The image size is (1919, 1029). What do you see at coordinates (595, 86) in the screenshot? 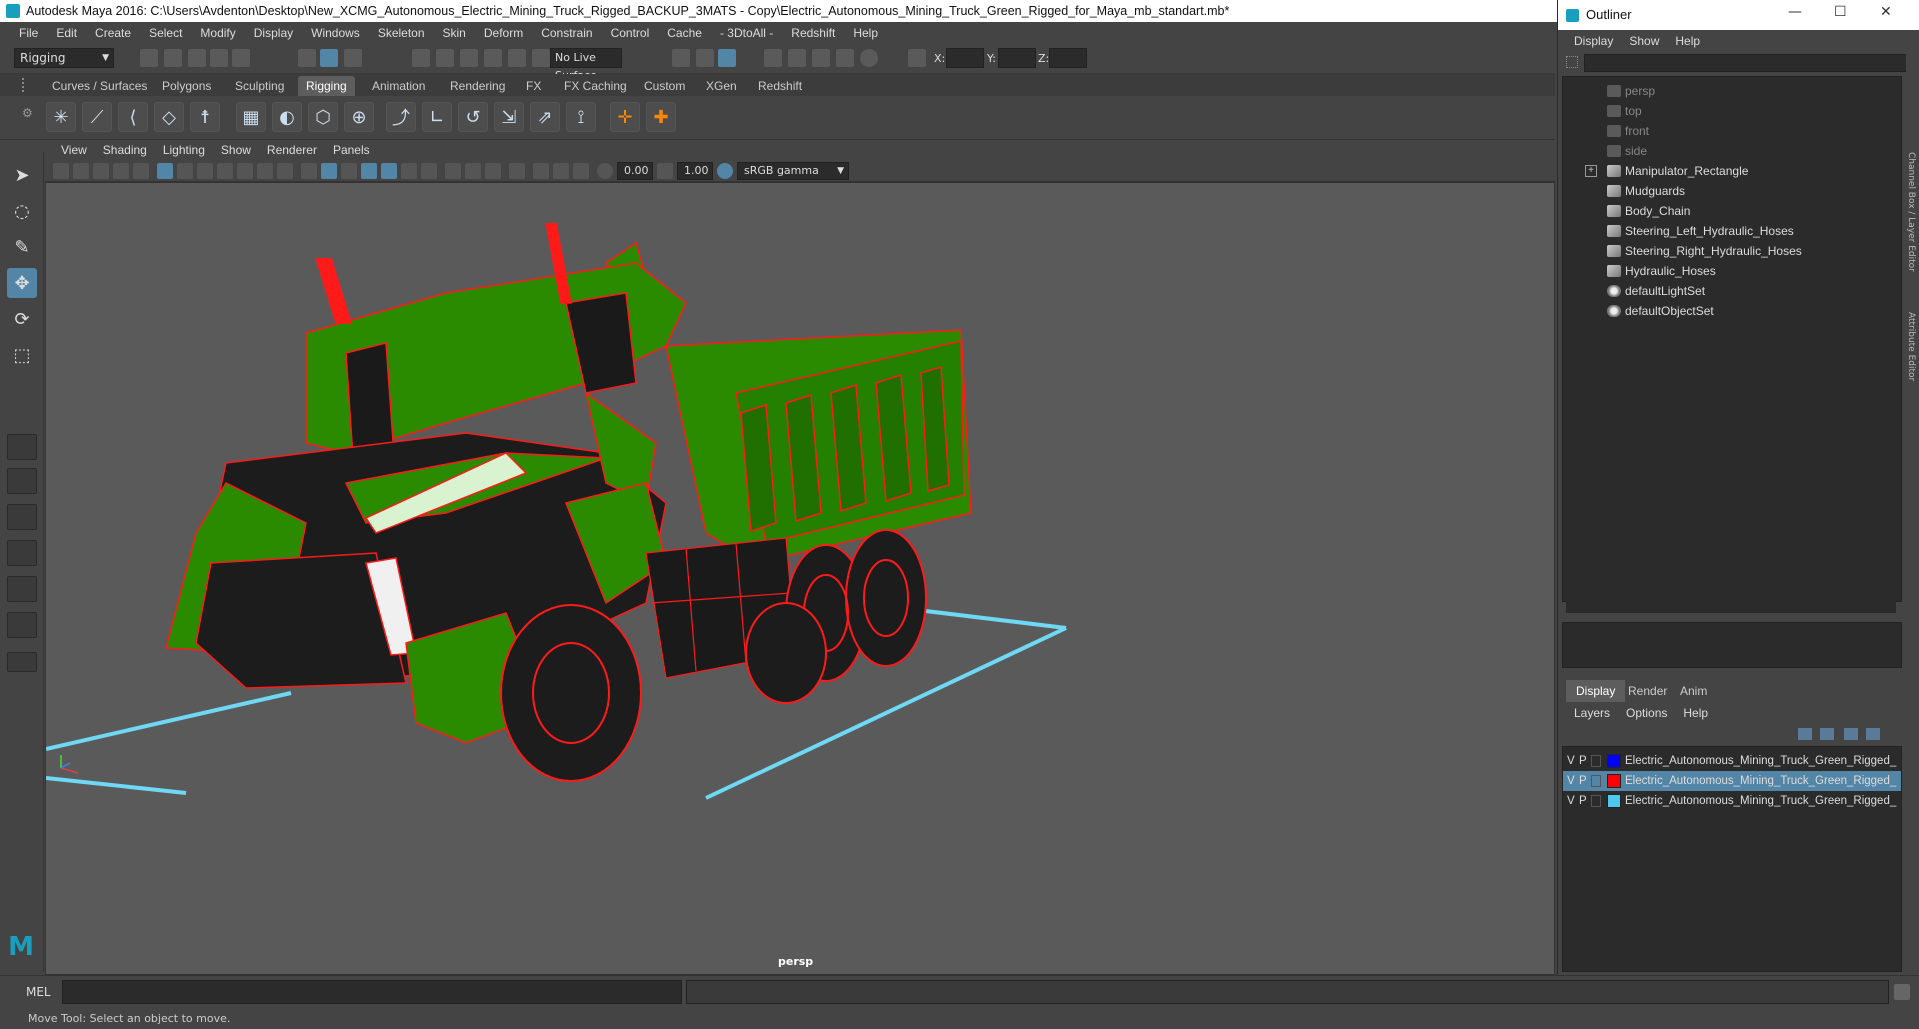
I see `tab-fx-caching: FX Caching` at bounding box center [595, 86].